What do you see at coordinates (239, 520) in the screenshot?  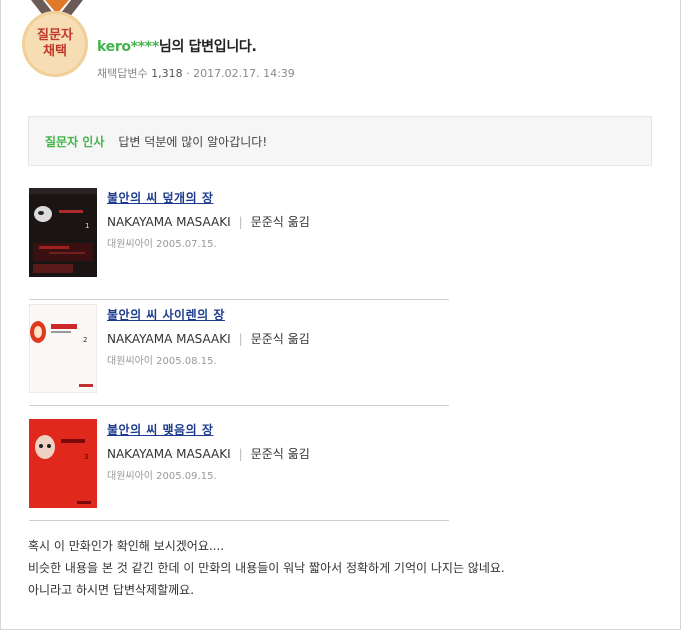 I see `divider` at bounding box center [239, 520].